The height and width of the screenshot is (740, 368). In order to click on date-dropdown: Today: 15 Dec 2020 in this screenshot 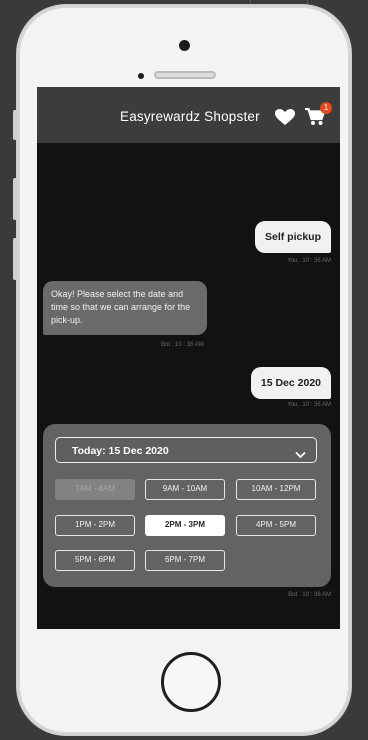, I will do `click(186, 450)`.